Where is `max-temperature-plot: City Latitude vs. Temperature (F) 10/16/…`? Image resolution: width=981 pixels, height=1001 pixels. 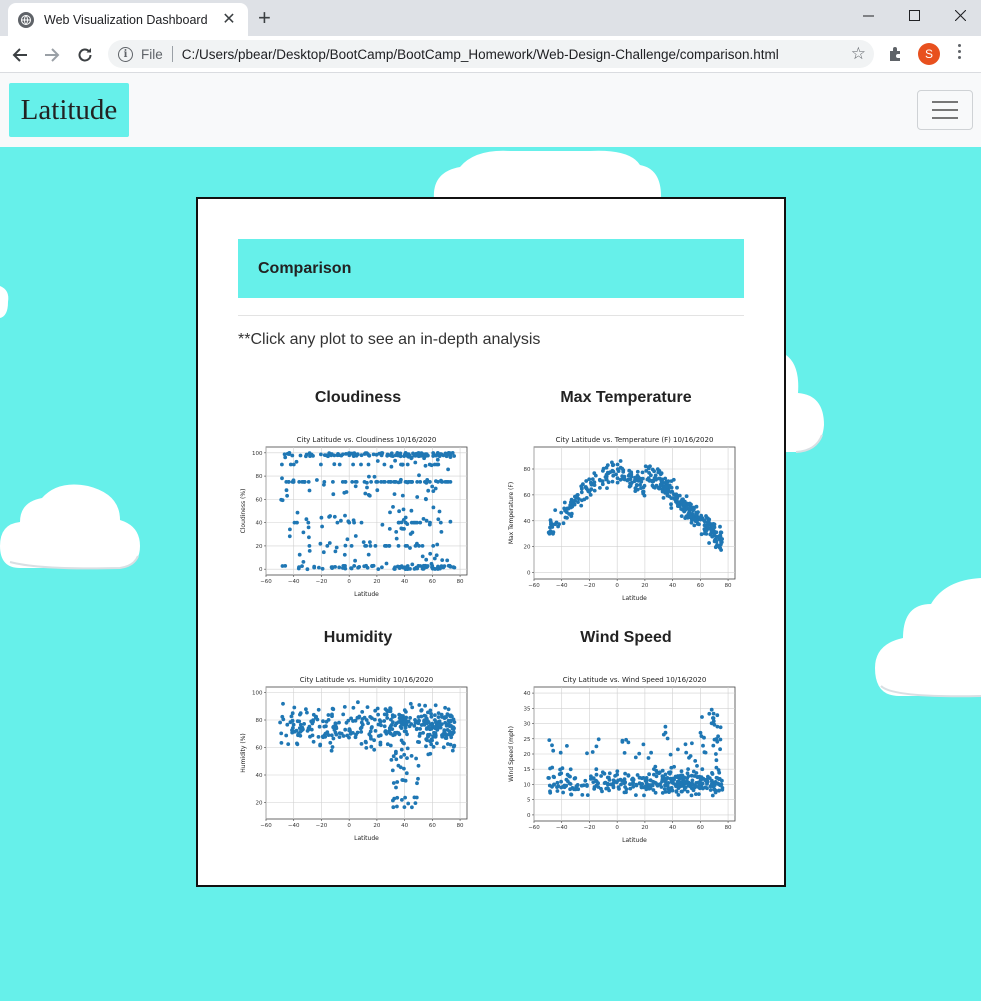
max-temperature-plot: City Latitude vs. Temperature (F) 10/16/… is located at coordinates (623, 518).